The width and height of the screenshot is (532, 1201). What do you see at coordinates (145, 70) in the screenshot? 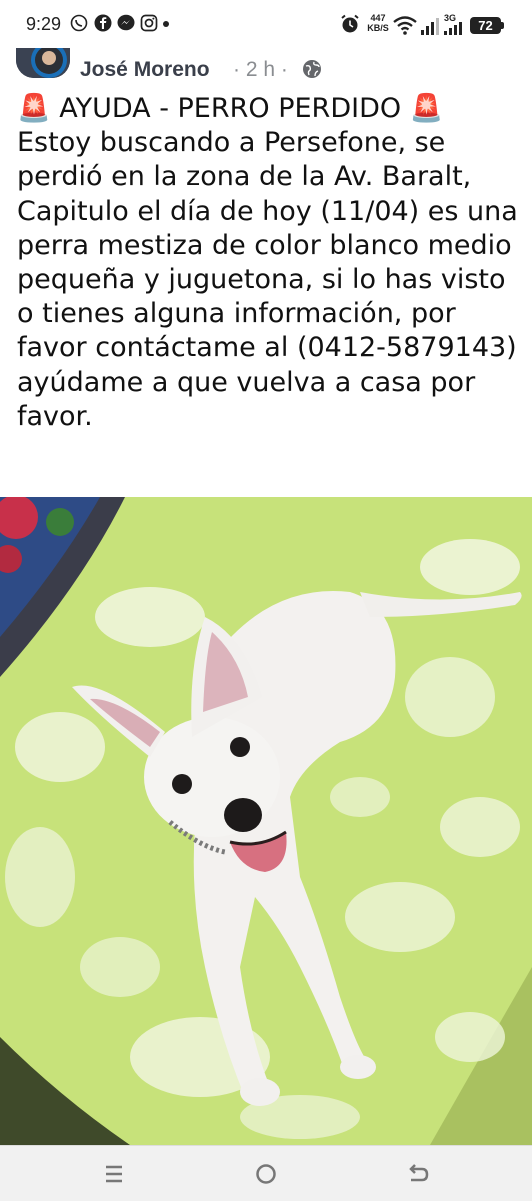
I see `author-name: José Moreno` at bounding box center [145, 70].